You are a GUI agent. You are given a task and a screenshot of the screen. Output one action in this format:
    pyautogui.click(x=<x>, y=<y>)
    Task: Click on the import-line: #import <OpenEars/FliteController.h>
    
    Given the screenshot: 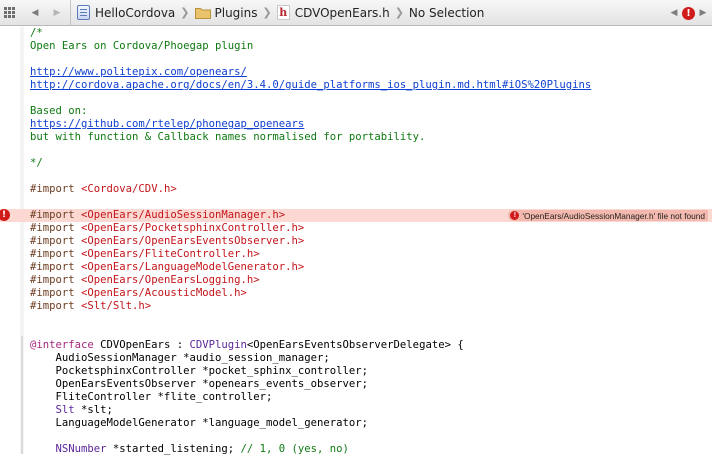 What is the action you would take?
    pyautogui.click(x=145, y=254)
    